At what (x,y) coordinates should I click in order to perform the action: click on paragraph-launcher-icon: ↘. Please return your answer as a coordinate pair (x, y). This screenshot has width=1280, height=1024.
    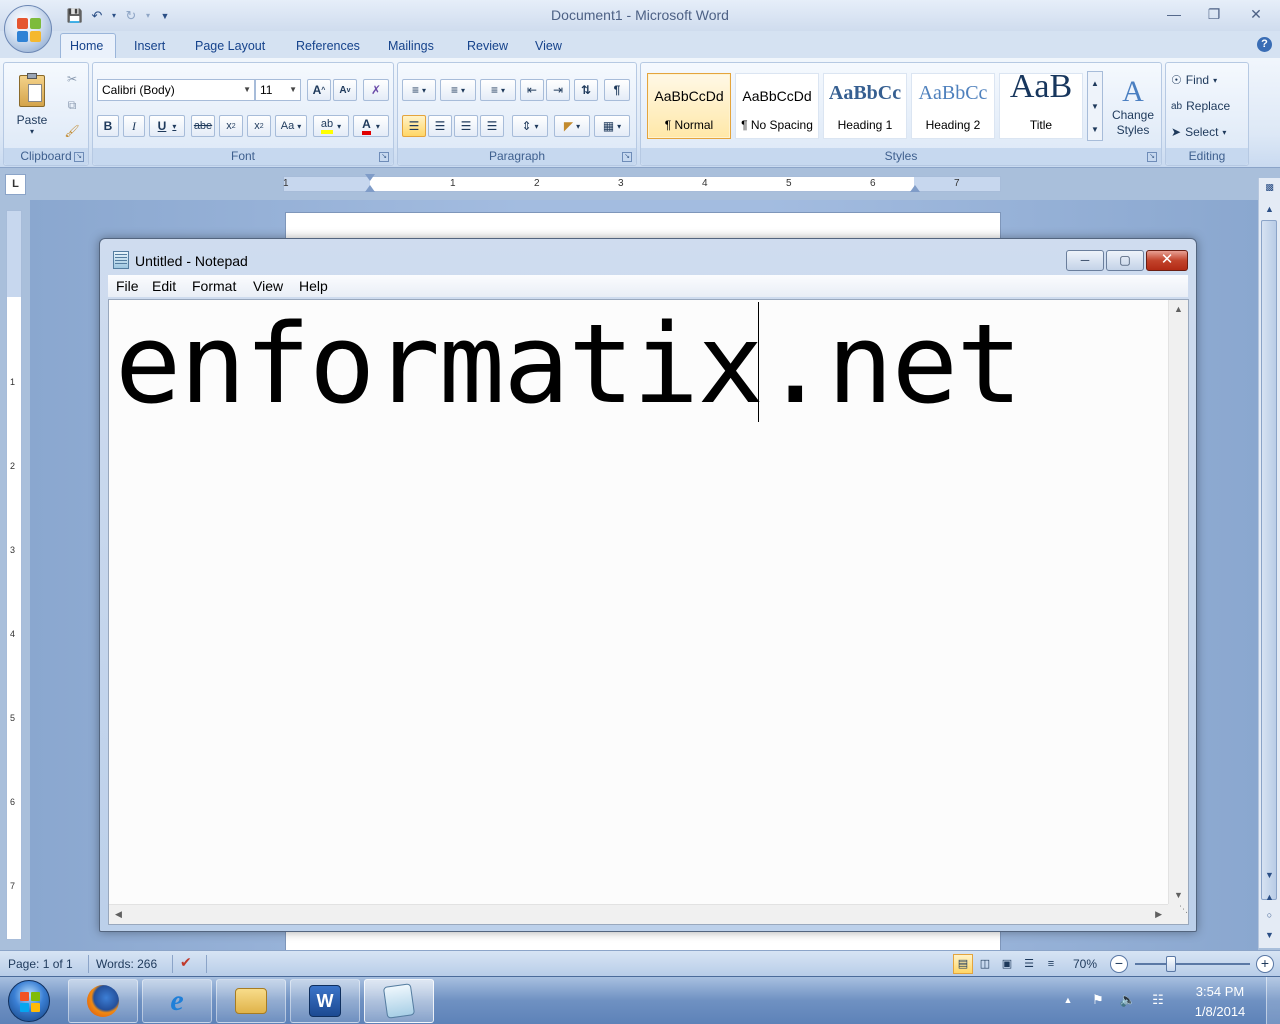
    Looking at the image, I should click on (627, 157).